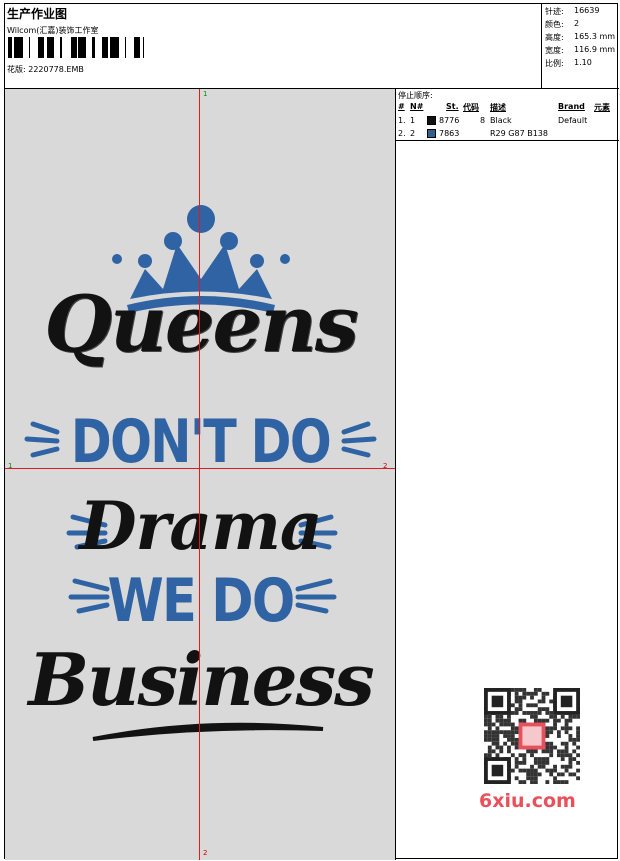  What do you see at coordinates (580, 50) in the screenshot?
I see `stat-width: 宽度: 116.9 mm` at bounding box center [580, 50].